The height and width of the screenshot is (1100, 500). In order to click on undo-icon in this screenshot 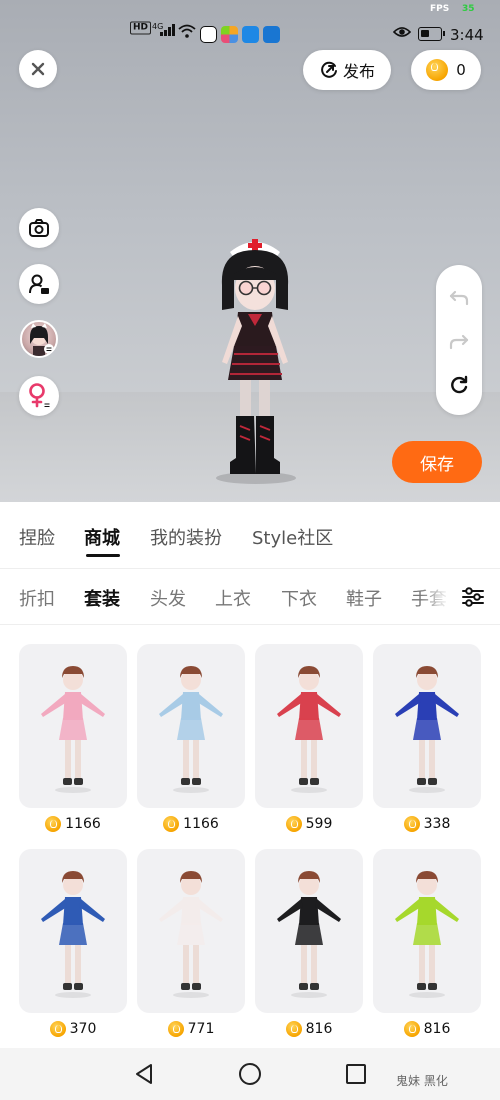, I will do `click(459, 298)`.